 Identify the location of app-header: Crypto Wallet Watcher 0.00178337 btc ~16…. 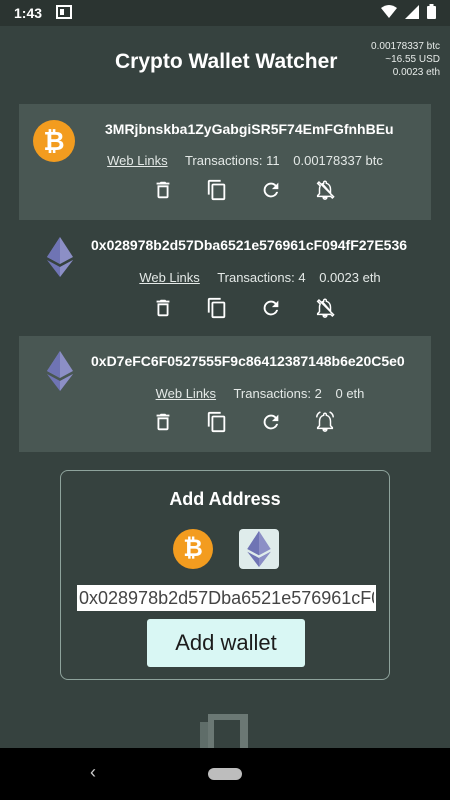
(225, 63).